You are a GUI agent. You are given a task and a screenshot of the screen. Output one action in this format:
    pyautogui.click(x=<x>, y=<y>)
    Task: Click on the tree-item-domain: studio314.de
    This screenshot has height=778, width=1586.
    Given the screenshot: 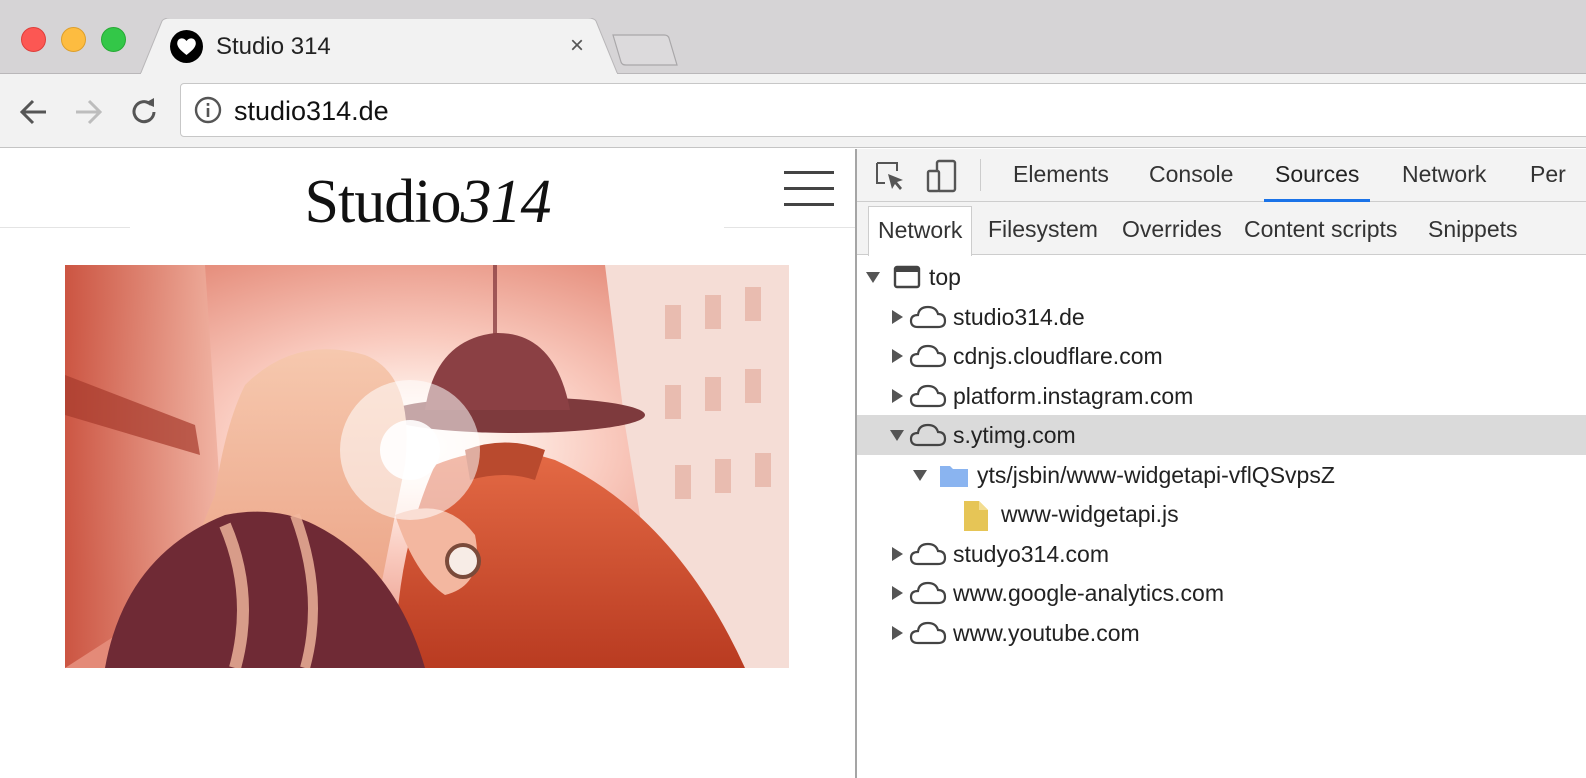 What is the action you would take?
    pyautogui.click(x=1221, y=317)
    